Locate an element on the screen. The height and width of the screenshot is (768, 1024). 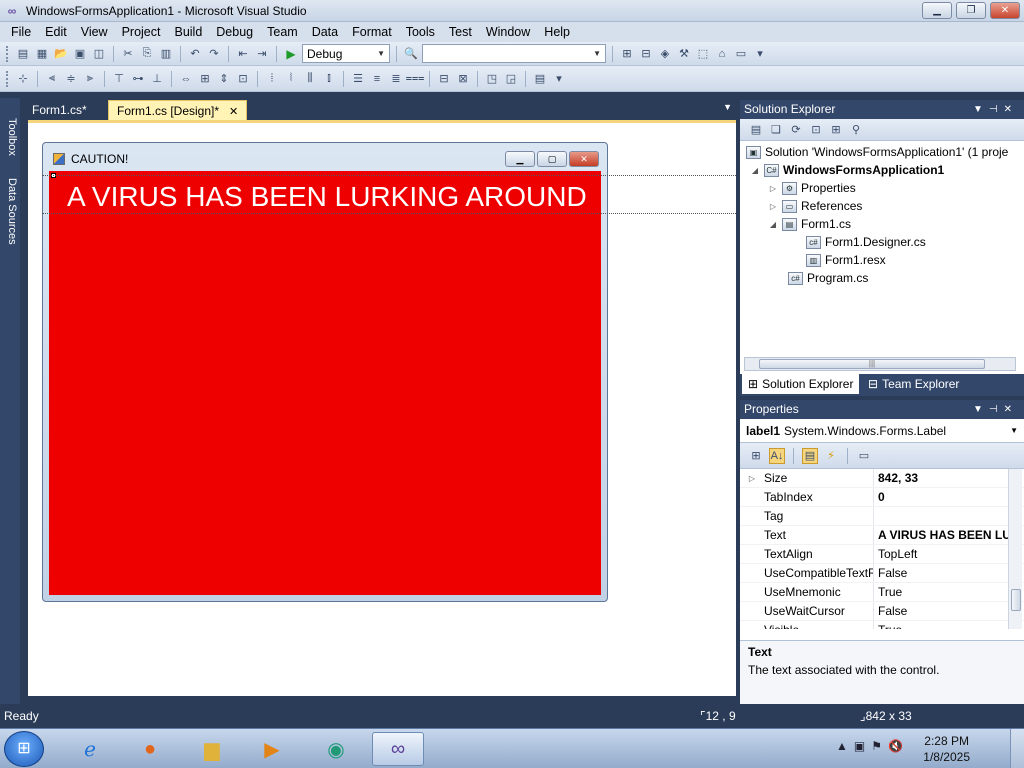
vertical-spacing-remove-icon: ⩶ is located at coordinates (415, 79).